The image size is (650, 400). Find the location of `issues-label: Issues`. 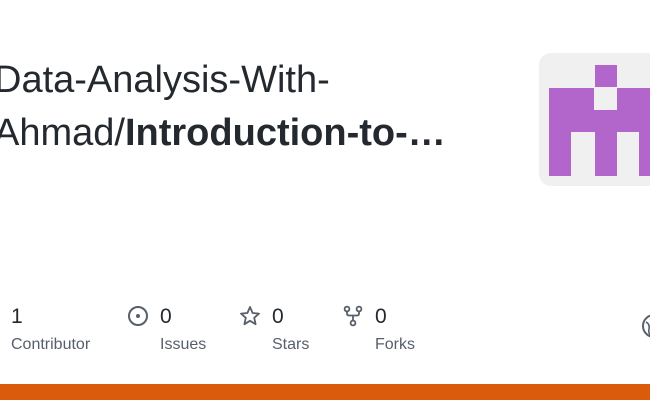

issues-label: Issues is located at coordinates (183, 344).